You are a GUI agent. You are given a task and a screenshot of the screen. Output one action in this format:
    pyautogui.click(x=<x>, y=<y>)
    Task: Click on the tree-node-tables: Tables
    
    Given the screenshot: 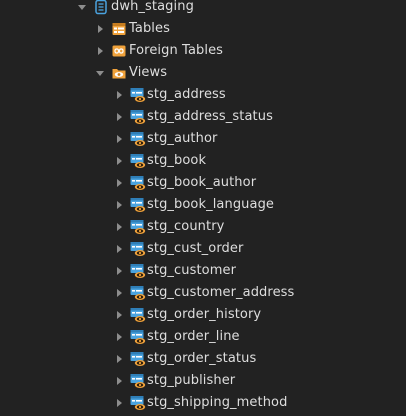 What is the action you would take?
    pyautogui.click(x=203, y=29)
    